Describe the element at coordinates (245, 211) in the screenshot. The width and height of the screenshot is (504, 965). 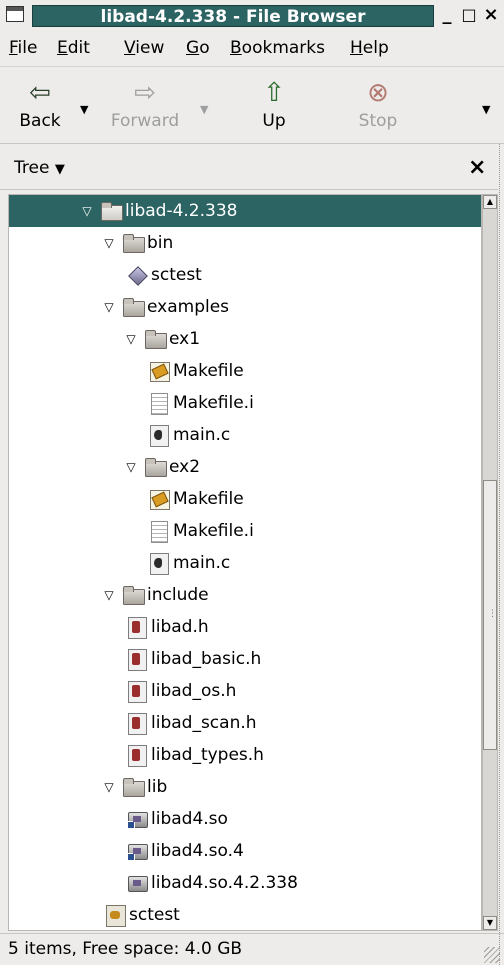
I see `tree-row: ▽ libad-4.2.338` at that location.